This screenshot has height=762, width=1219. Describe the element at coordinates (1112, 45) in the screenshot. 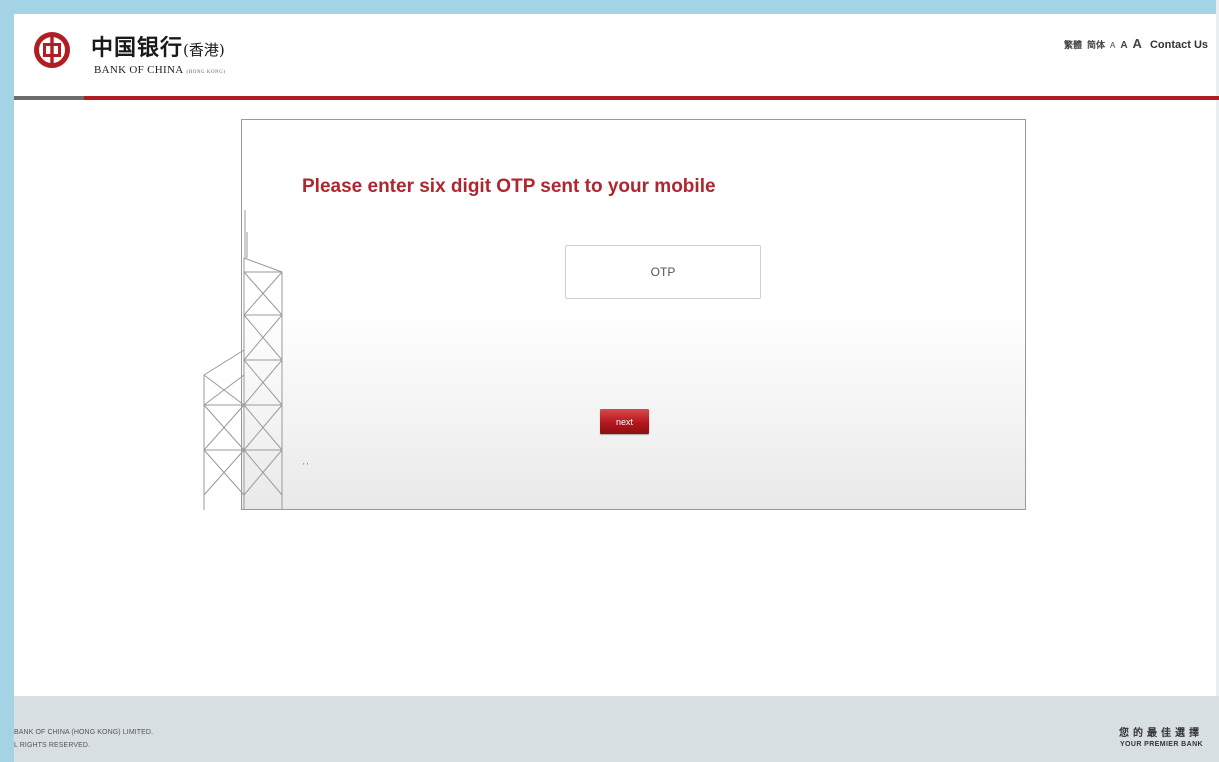

I see `font-size-small-button: A` at that location.